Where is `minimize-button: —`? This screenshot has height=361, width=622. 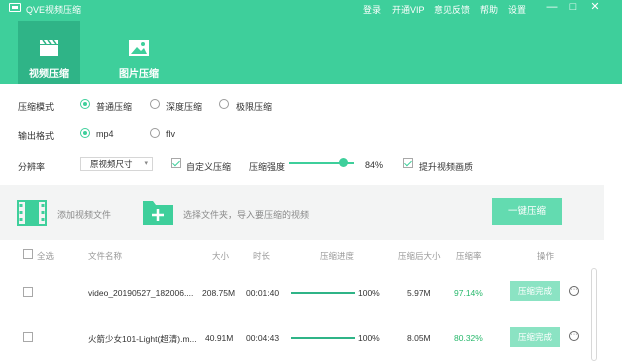
minimize-button: — is located at coordinates (552, 8).